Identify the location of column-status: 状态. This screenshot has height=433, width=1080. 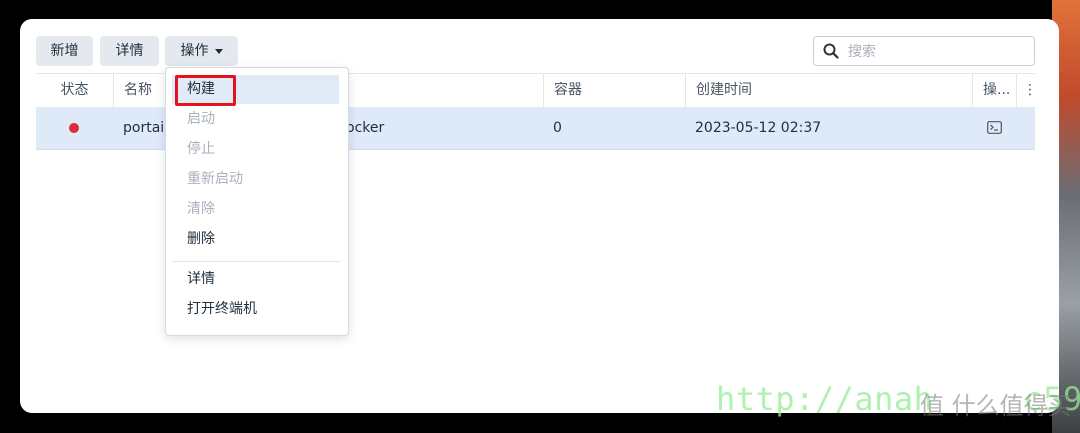
(75, 90).